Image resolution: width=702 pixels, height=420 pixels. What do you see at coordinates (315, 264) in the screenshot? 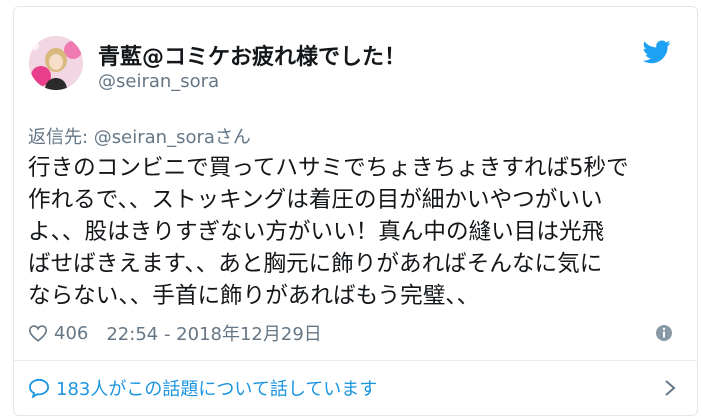
I see `tweet-line: ばせばきえます、、あと胸元に飾りがあればそんなに気に` at bounding box center [315, 264].